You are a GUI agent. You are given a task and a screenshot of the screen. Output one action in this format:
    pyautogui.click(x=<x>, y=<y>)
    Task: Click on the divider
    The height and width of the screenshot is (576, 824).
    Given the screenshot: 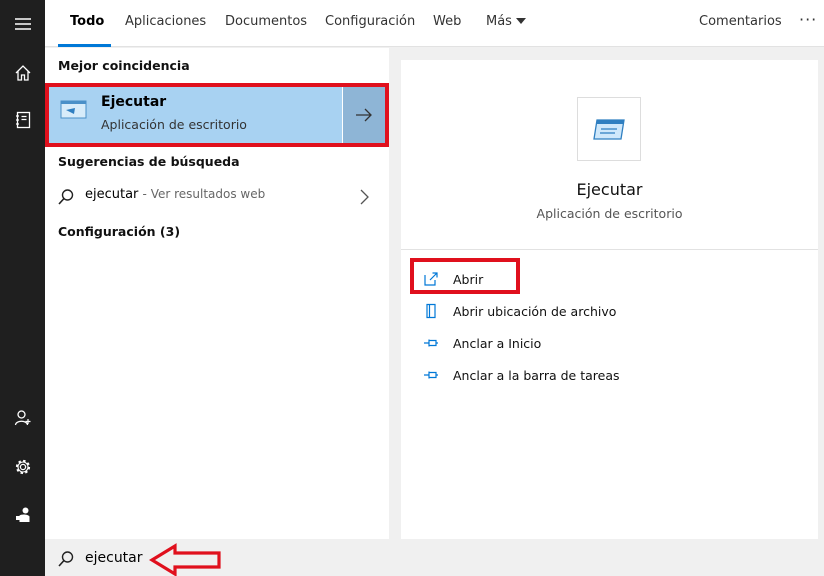 What is the action you would take?
    pyautogui.click(x=609, y=249)
    